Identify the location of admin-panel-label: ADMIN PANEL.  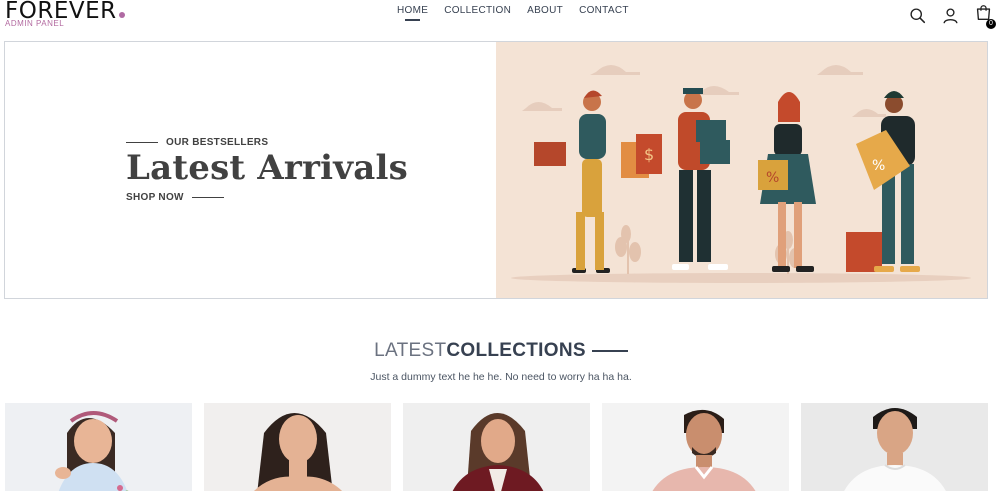
(35, 23).